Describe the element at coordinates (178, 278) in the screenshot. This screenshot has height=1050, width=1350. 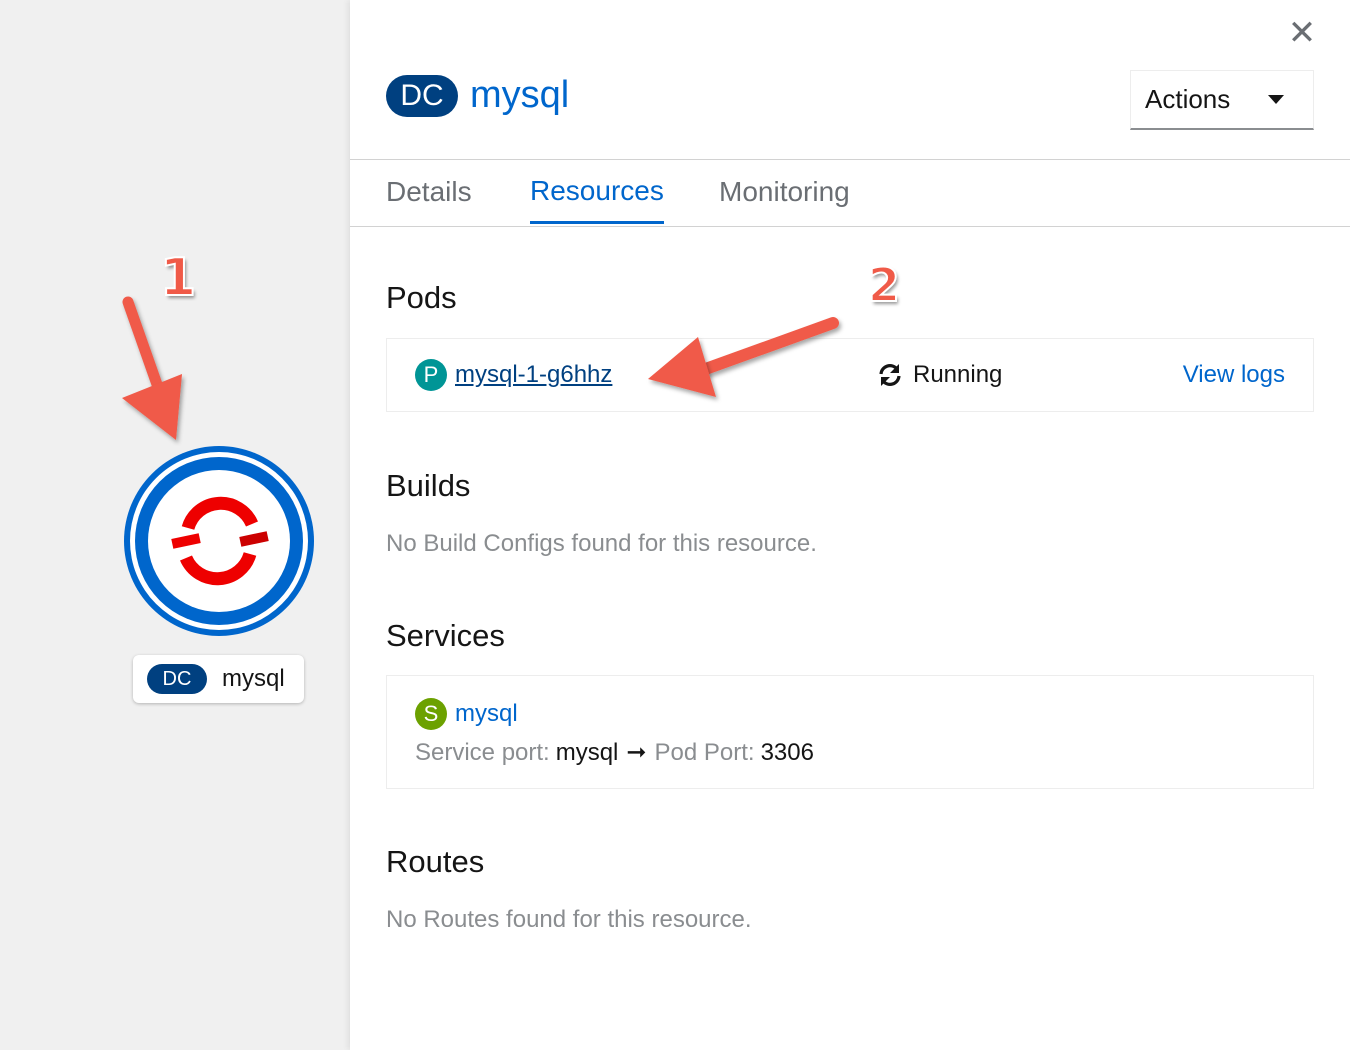
I see `annotation-step-1: 1` at that location.